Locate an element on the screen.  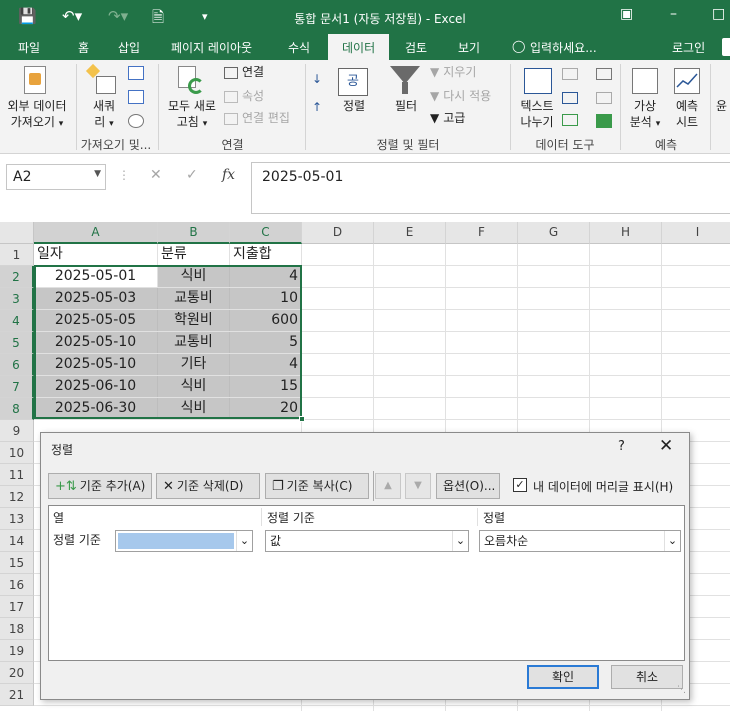
share-icon is located at coordinates (726, 47).